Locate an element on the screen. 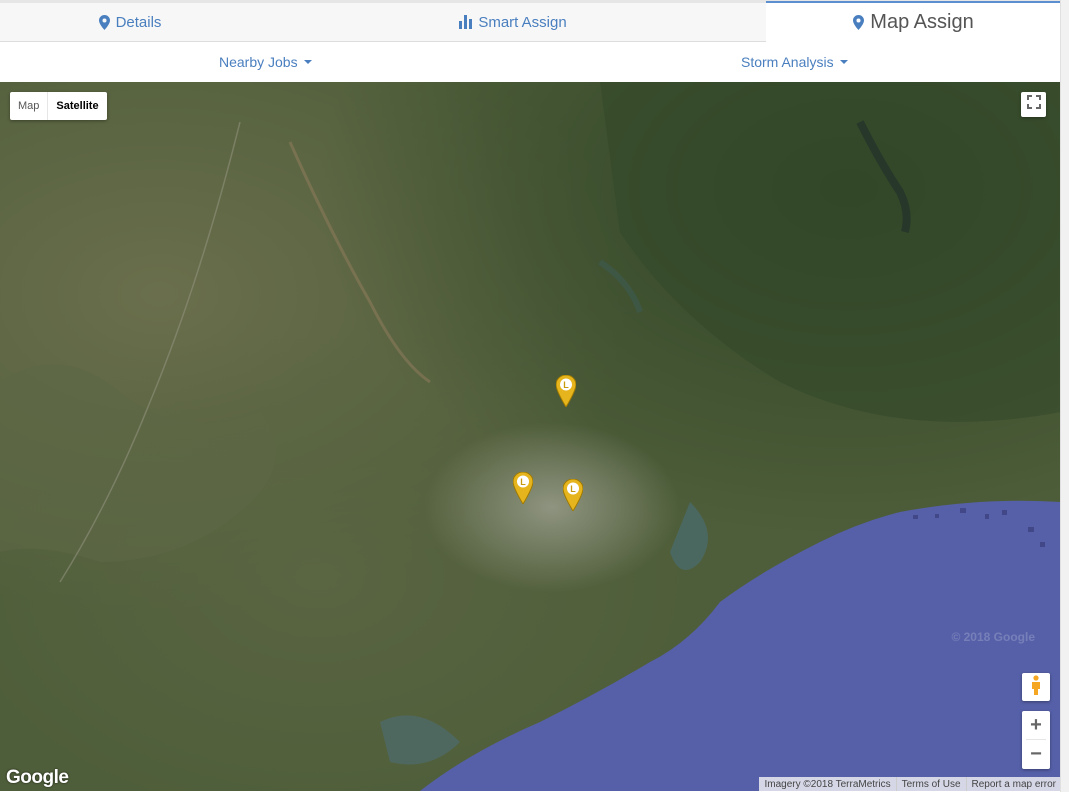 The height and width of the screenshot is (792, 1069). tab-smart-assign-label: Smart Assign is located at coordinates (522, 22).